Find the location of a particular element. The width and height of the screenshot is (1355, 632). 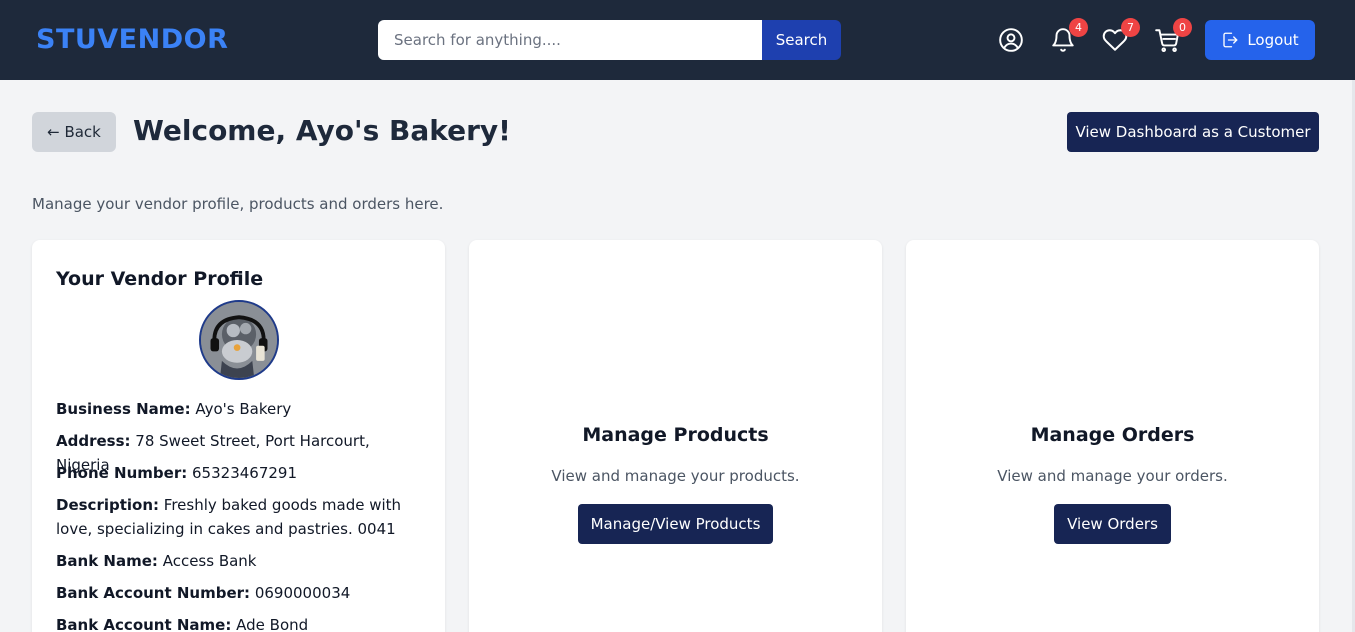

page-title: Welcome, Ayo's Bakery! is located at coordinates (322, 130).